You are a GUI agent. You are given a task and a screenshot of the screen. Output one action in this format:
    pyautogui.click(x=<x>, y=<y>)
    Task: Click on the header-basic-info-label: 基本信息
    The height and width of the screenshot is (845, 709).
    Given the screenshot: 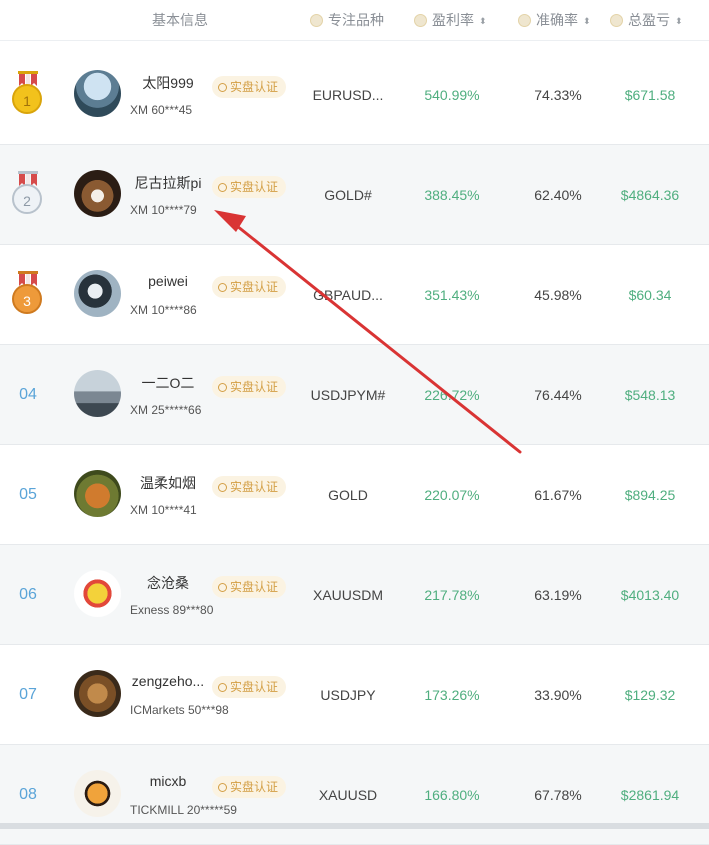 What is the action you would take?
    pyautogui.click(x=180, y=20)
    